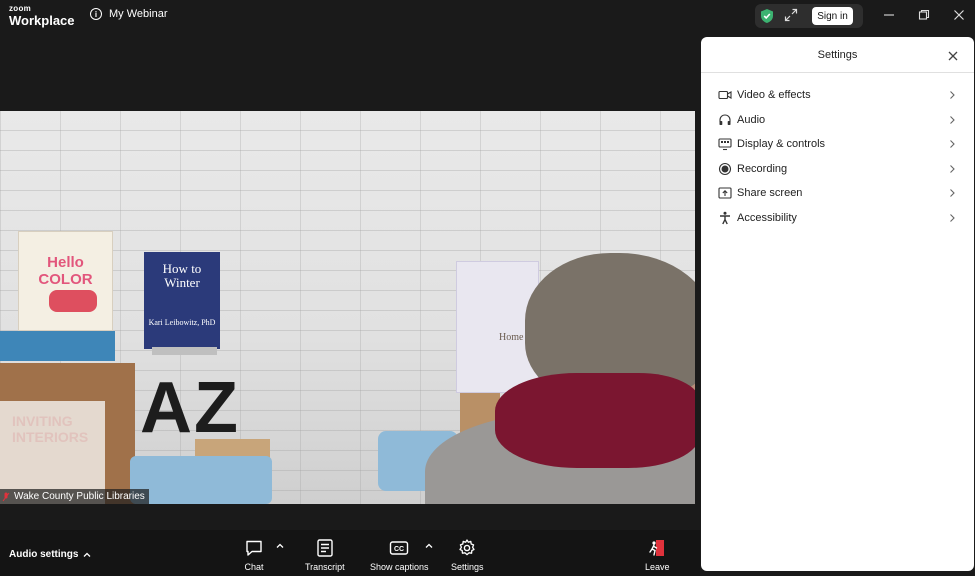  What do you see at coordinates (20, 8) in the screenshot?
I see `logo-line-1: zoom` at bounding box center [20, 8].